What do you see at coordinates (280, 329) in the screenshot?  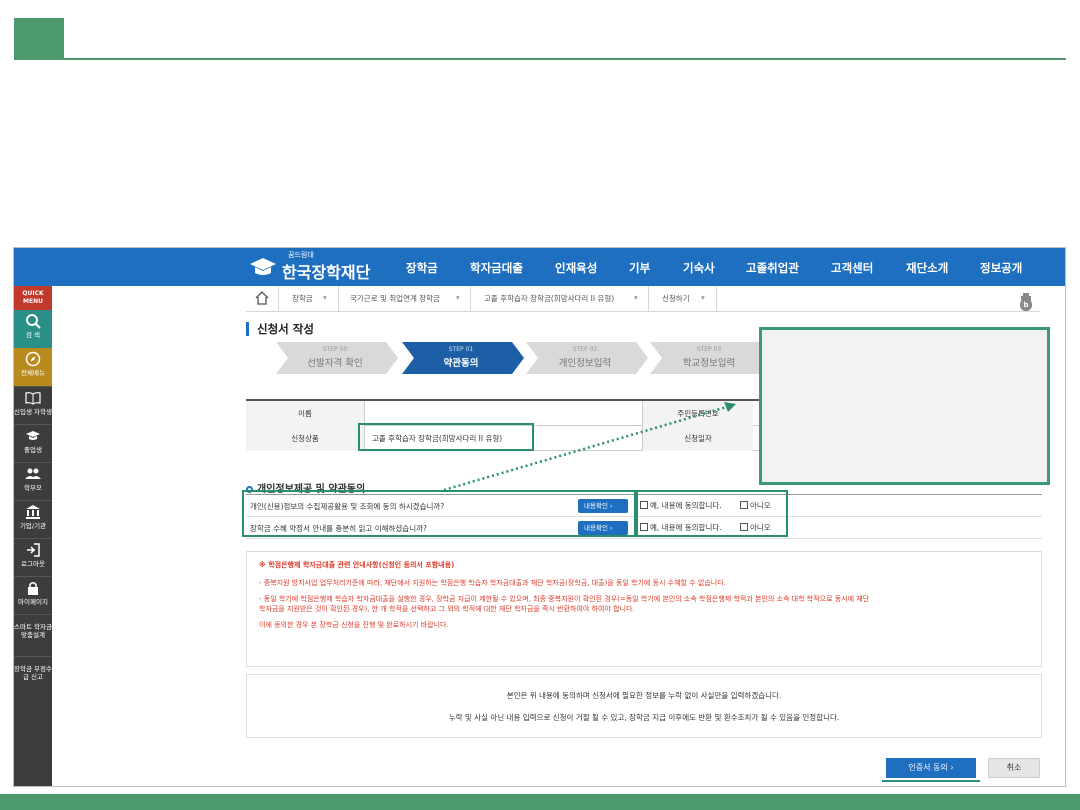 I see `page-title: 신청서 작성` at bounding box center [280, 329].